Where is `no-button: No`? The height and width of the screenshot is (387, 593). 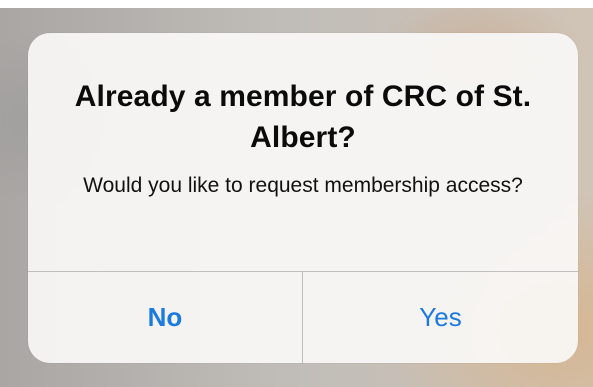
no-button: No is located at coordinates (165, 317).